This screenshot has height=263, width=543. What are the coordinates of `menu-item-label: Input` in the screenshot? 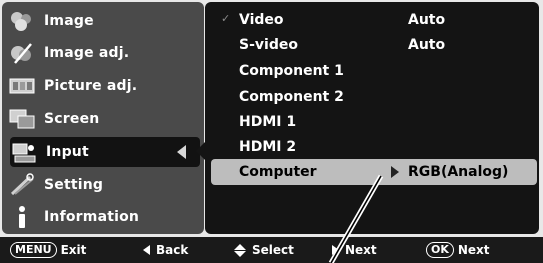 It's located at (67, 152).